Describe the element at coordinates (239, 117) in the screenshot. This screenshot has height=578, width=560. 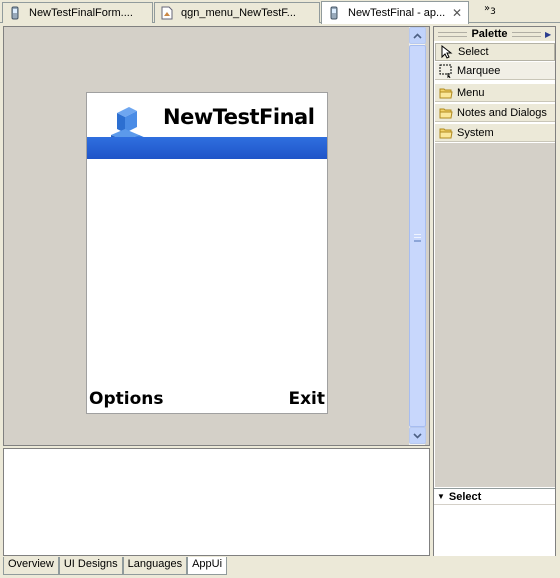
I see `app-title: NewTestFinal` at that location.